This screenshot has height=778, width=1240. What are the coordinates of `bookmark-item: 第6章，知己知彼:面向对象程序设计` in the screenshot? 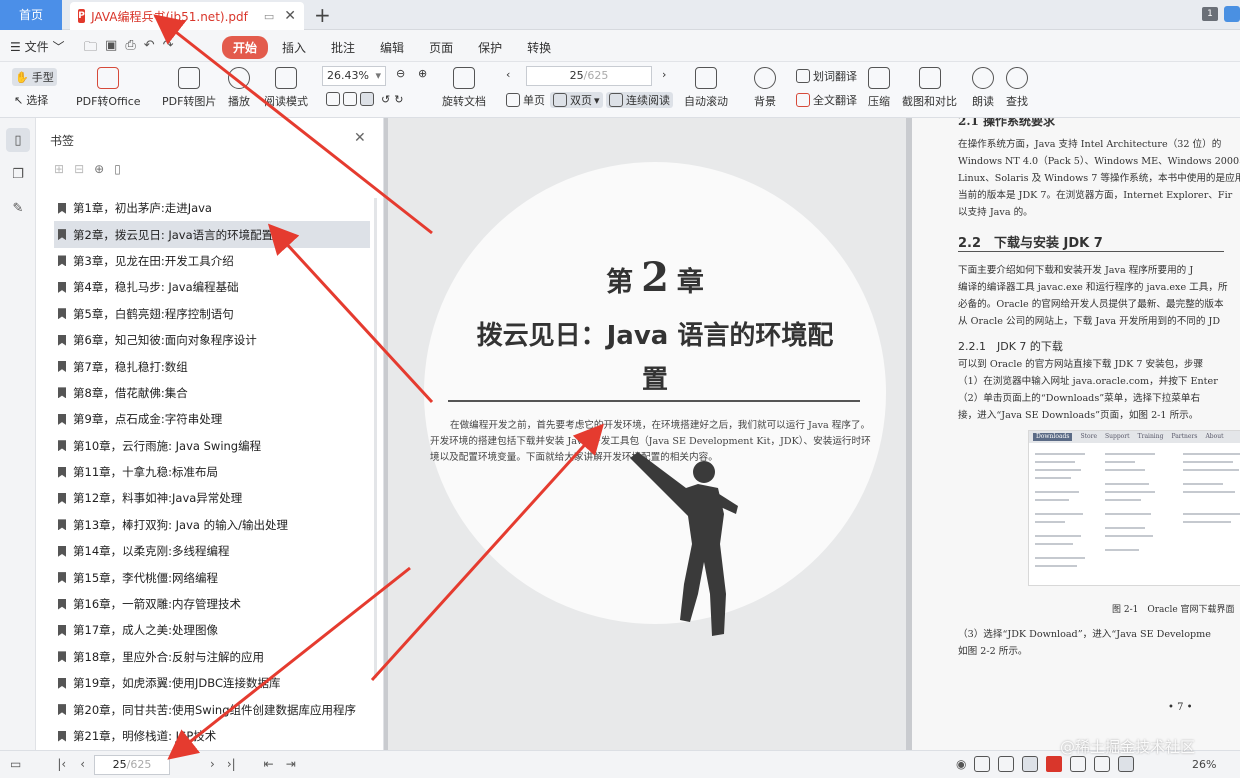 It's located at (212, 340).